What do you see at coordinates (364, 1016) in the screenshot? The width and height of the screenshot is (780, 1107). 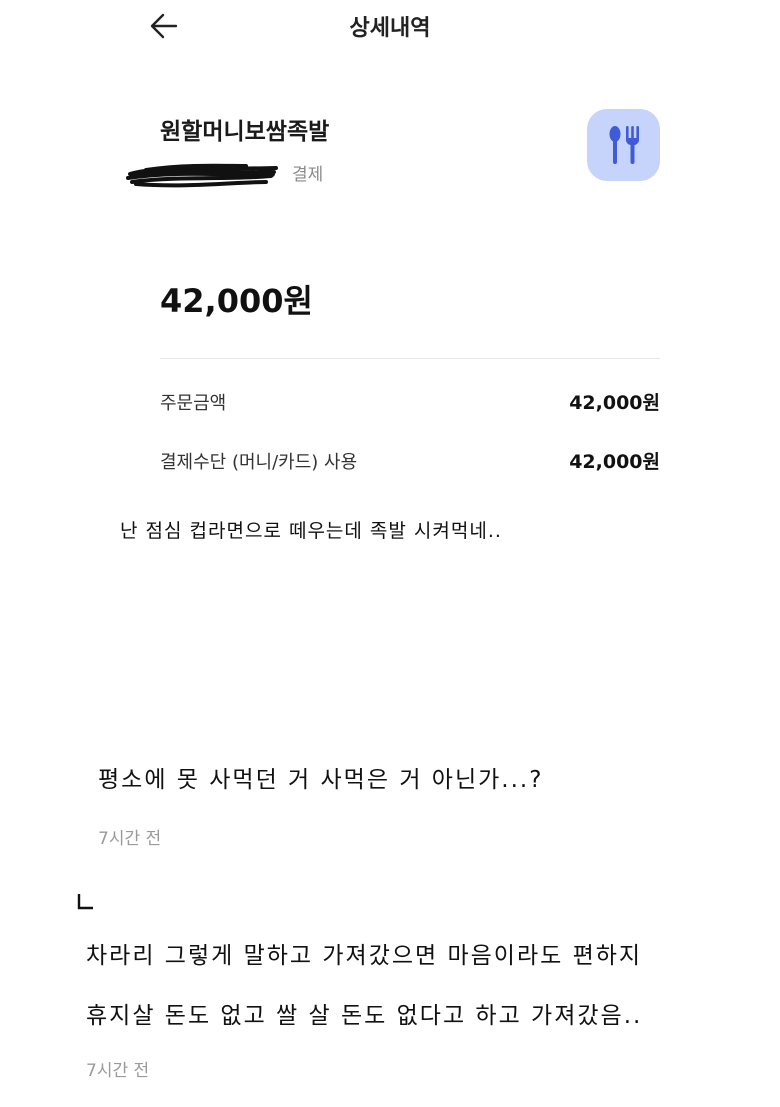 I see `reply-line-2: 휴지살 돈도 없고 쌀 살 돈도 없다고 하고 가져갔음..` at bounding box center [364, 1016].